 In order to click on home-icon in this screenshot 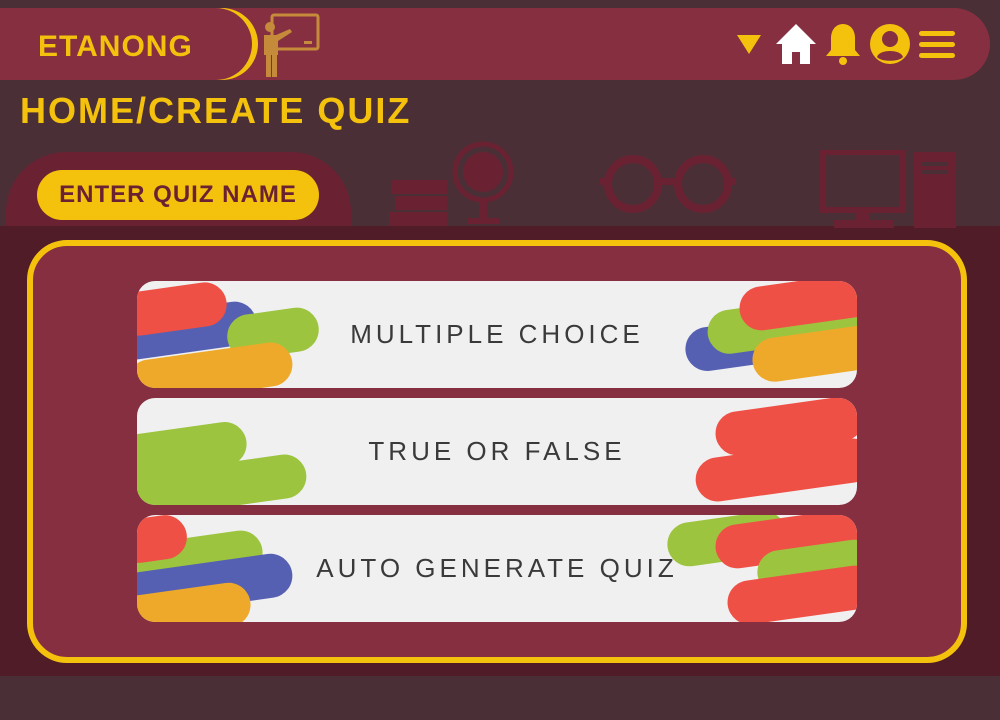, I will do `click(796, 44)`.